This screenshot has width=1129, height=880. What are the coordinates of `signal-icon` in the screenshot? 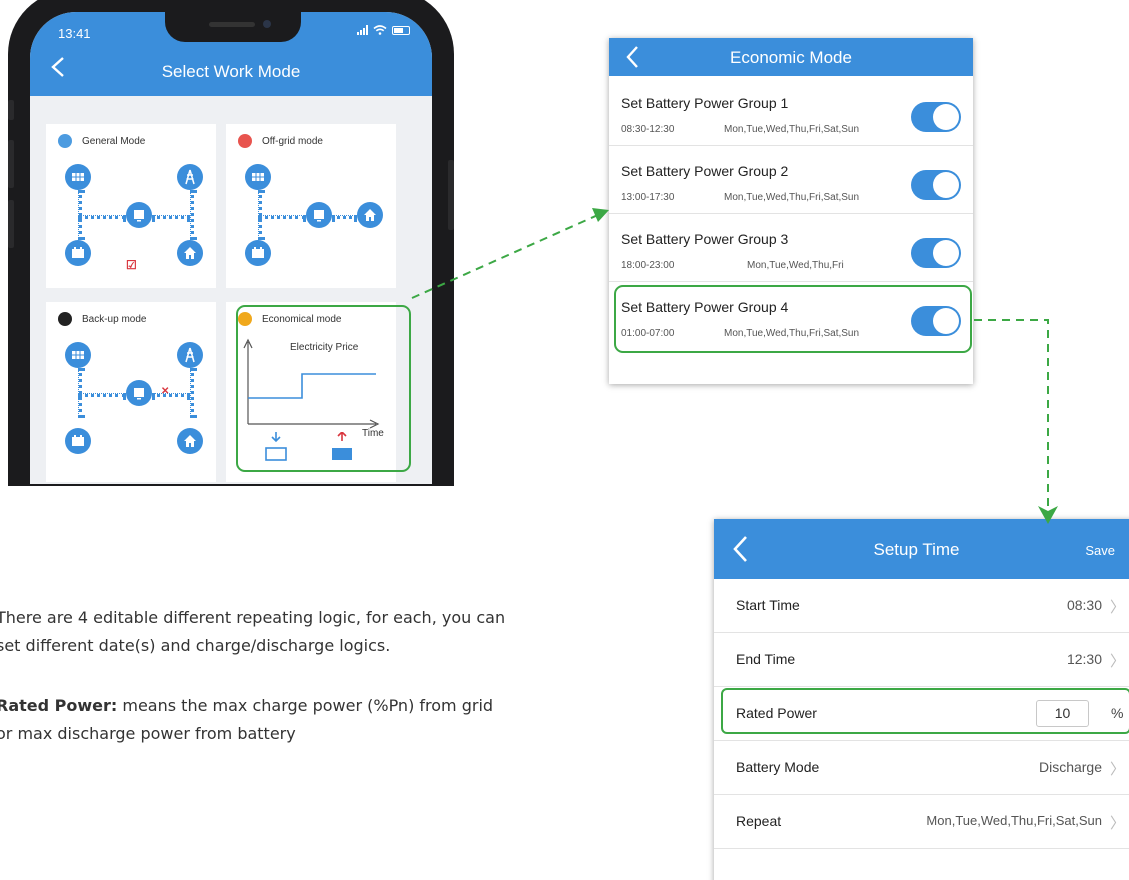 It's located at (362, 30).